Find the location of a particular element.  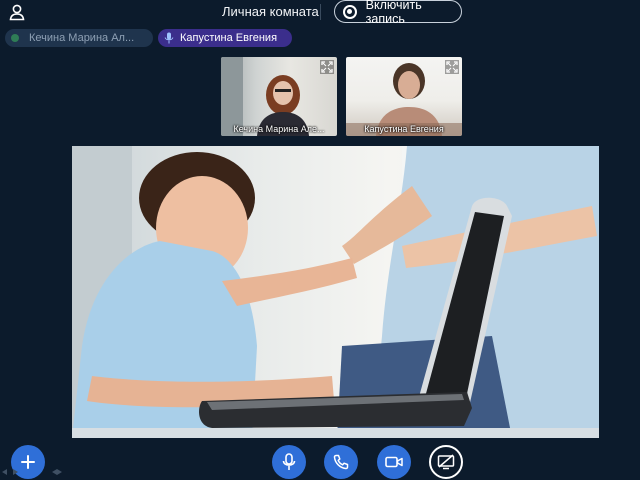

video-camera-icon is located at coordinates (394, 462).